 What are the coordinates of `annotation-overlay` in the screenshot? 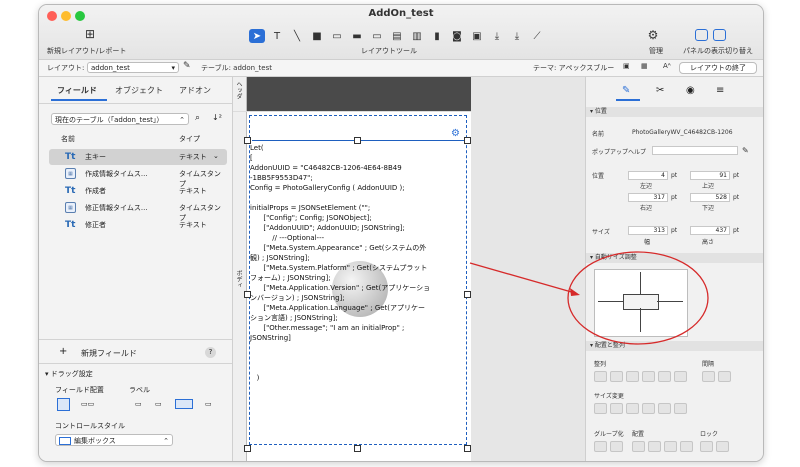 It's located at (589, 298).